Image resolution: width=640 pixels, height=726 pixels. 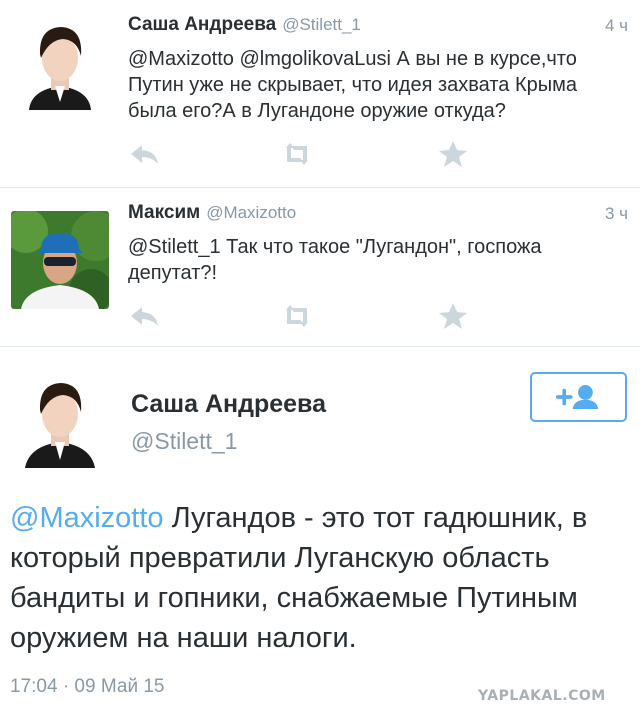 What do you see at coordinates (616, 214) in the screenshot?
I see `tweet-time: 3 ч` at bounding box center [616, 214].